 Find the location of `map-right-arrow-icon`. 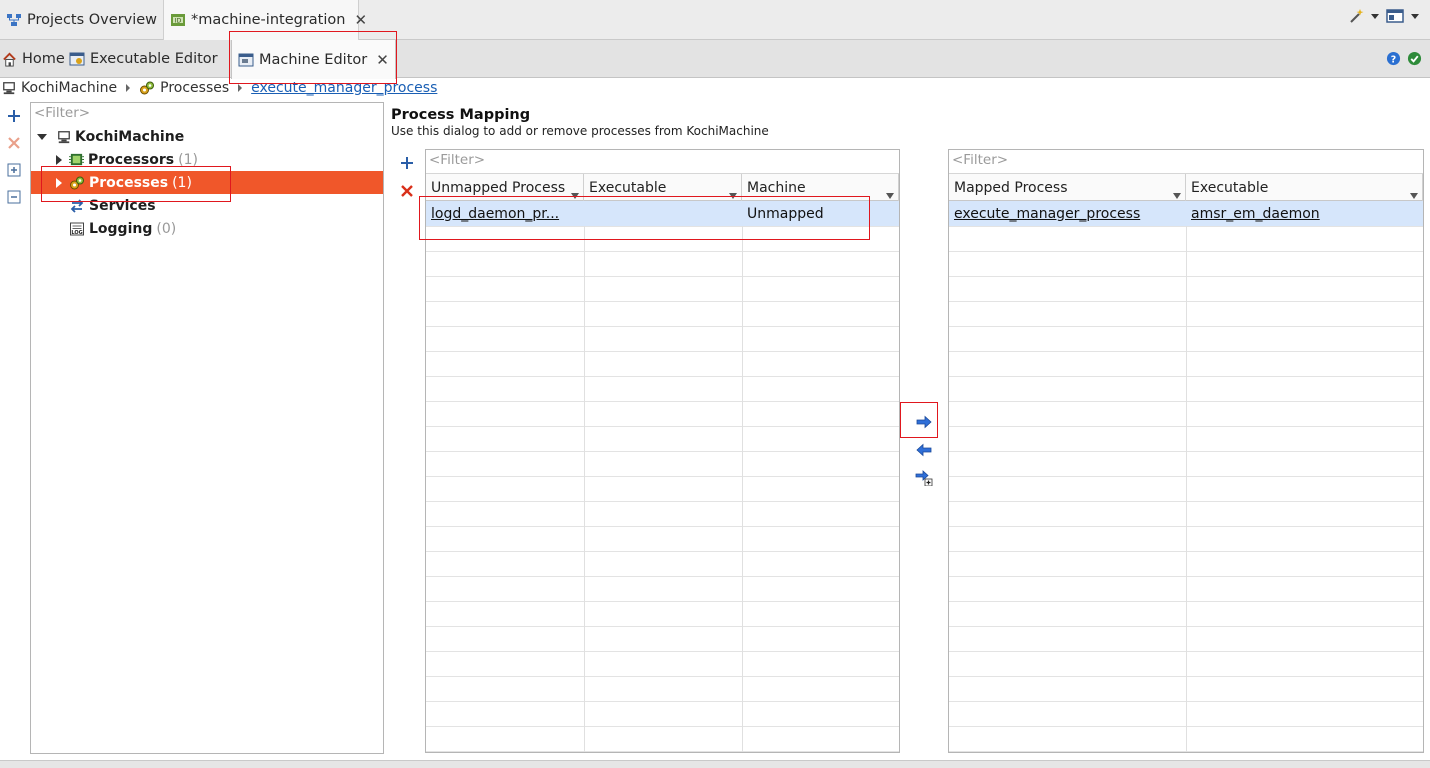

map-right-arrow-icon is located at coordinates (924, 422).